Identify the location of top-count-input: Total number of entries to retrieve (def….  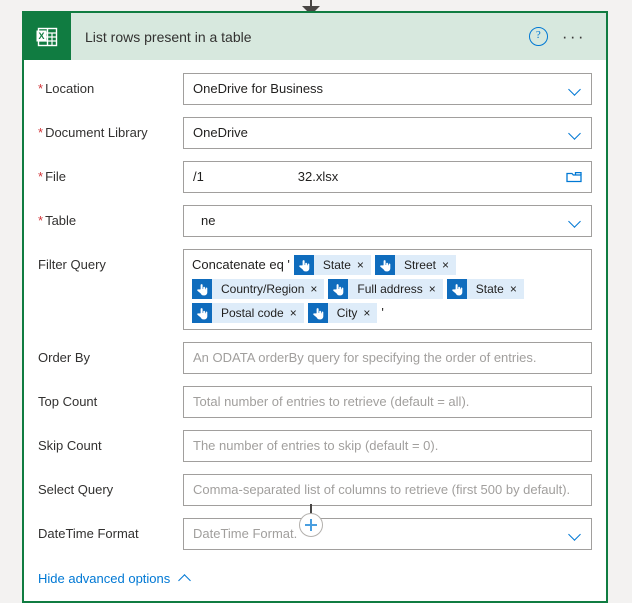
(387, 402).